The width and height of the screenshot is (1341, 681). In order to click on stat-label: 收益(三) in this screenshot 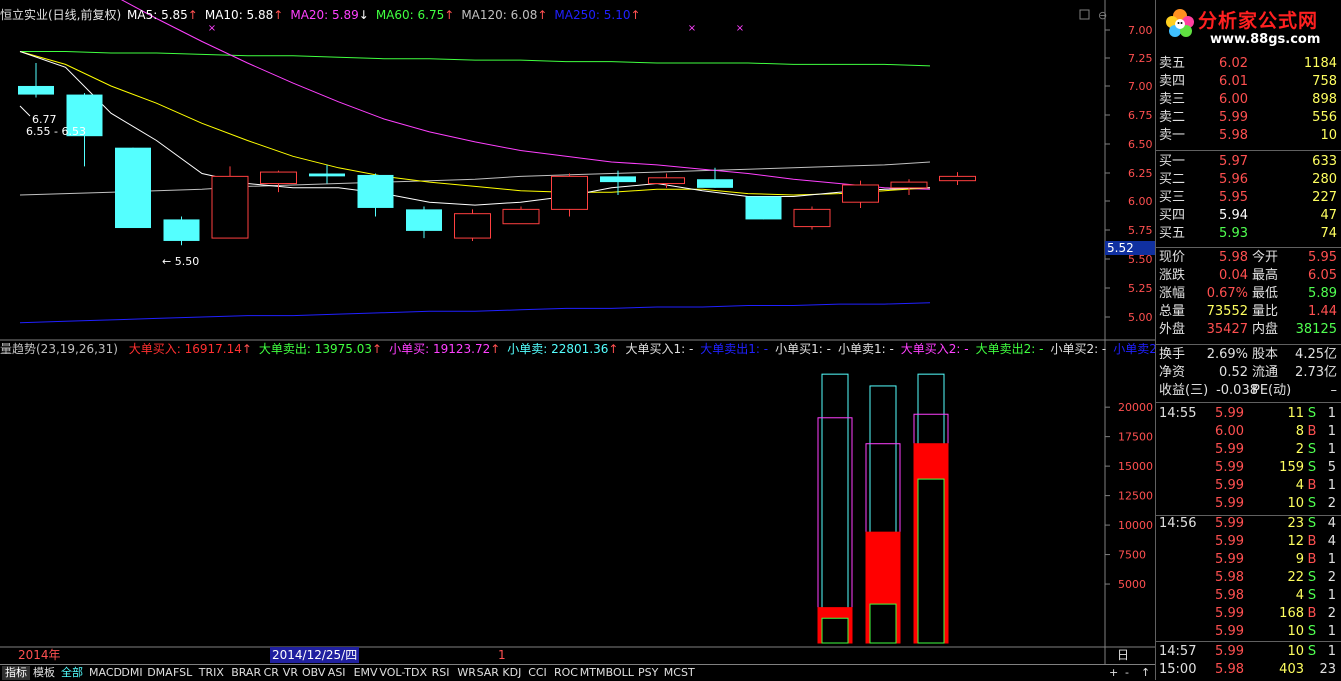, I will do `click(1184, 390)`.